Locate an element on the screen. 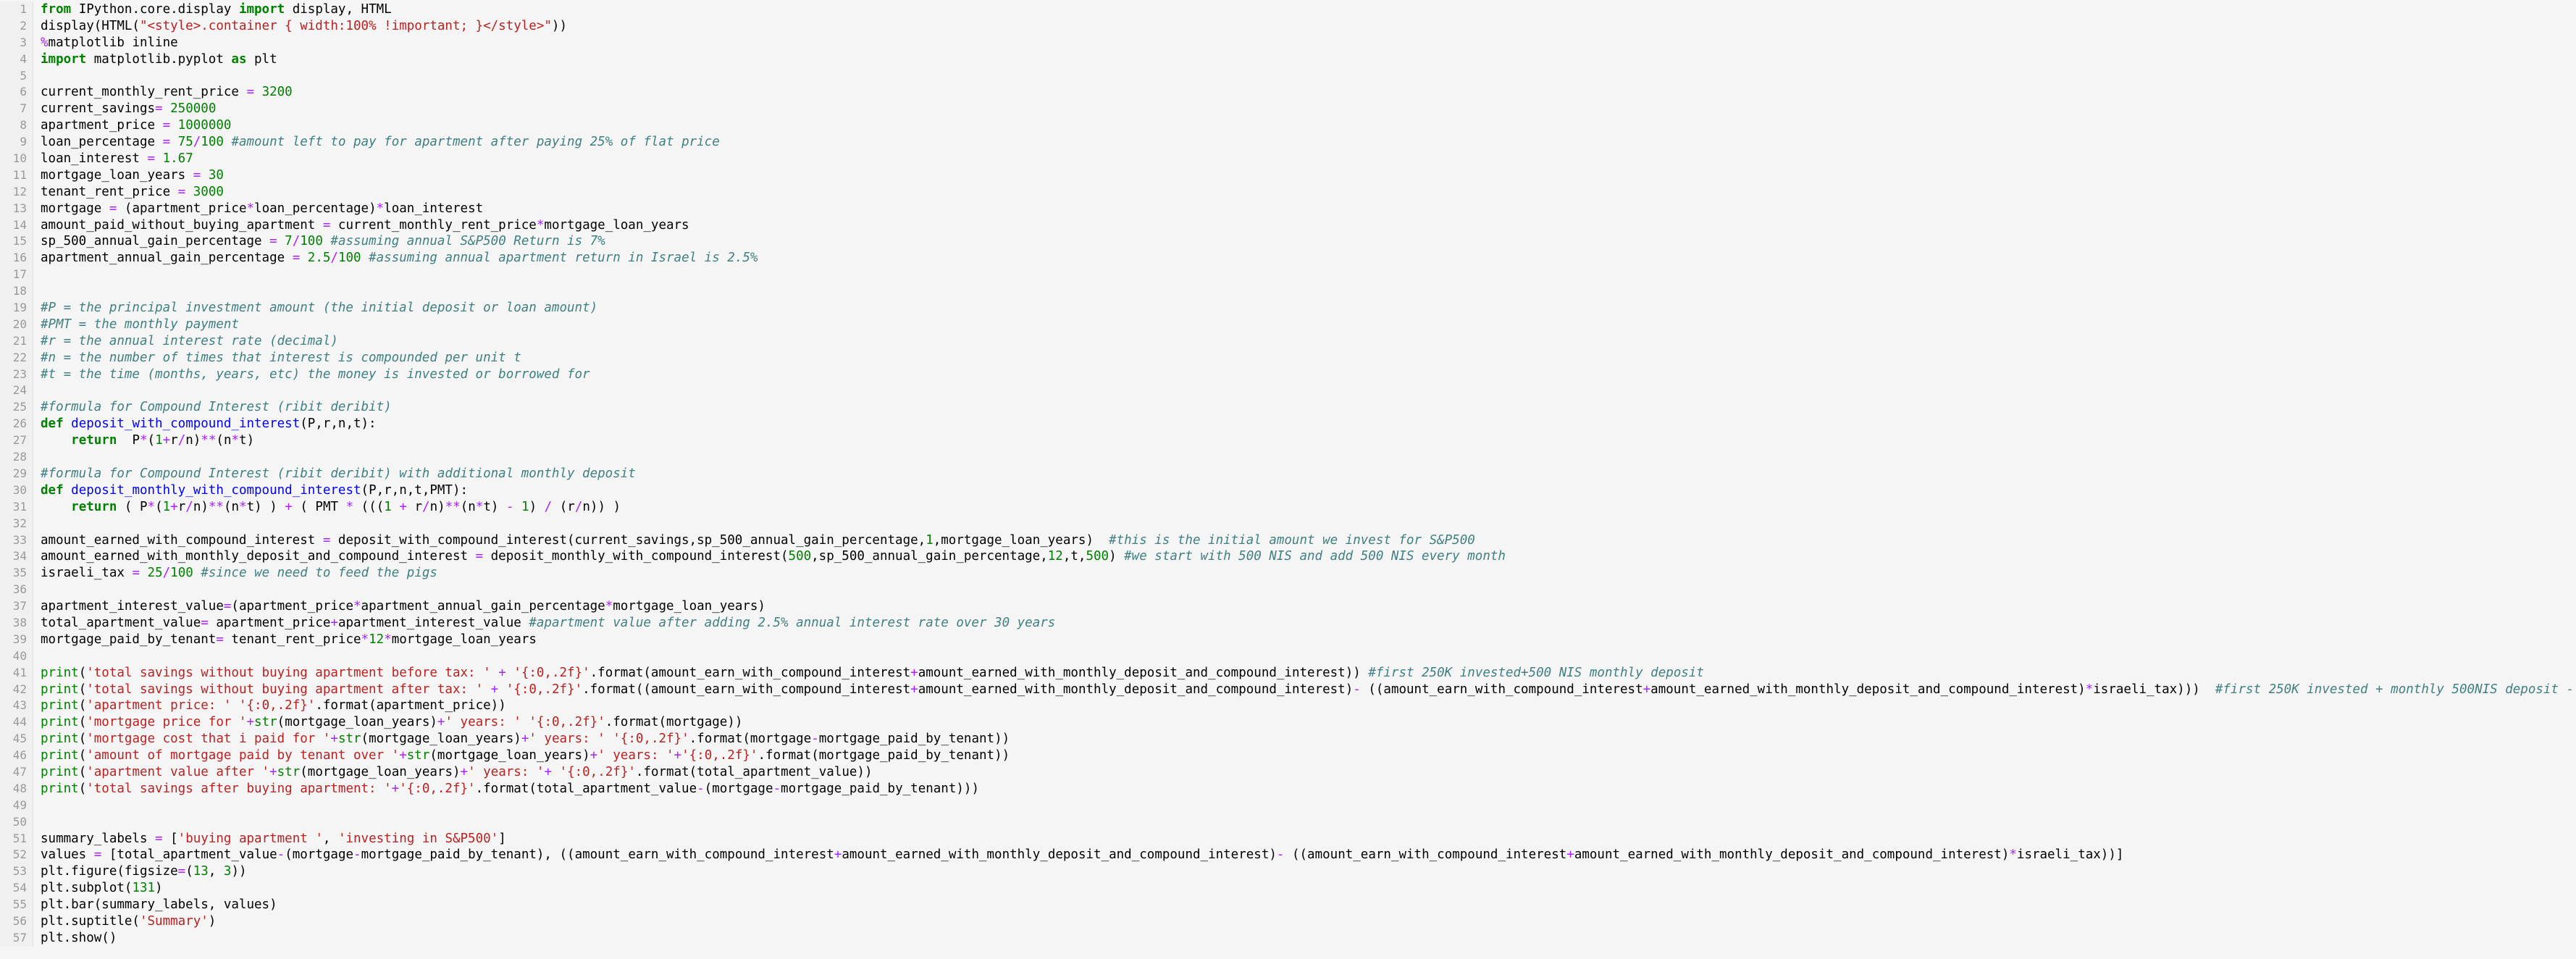  code-line: 5 is located at coordinates (1288, 76).